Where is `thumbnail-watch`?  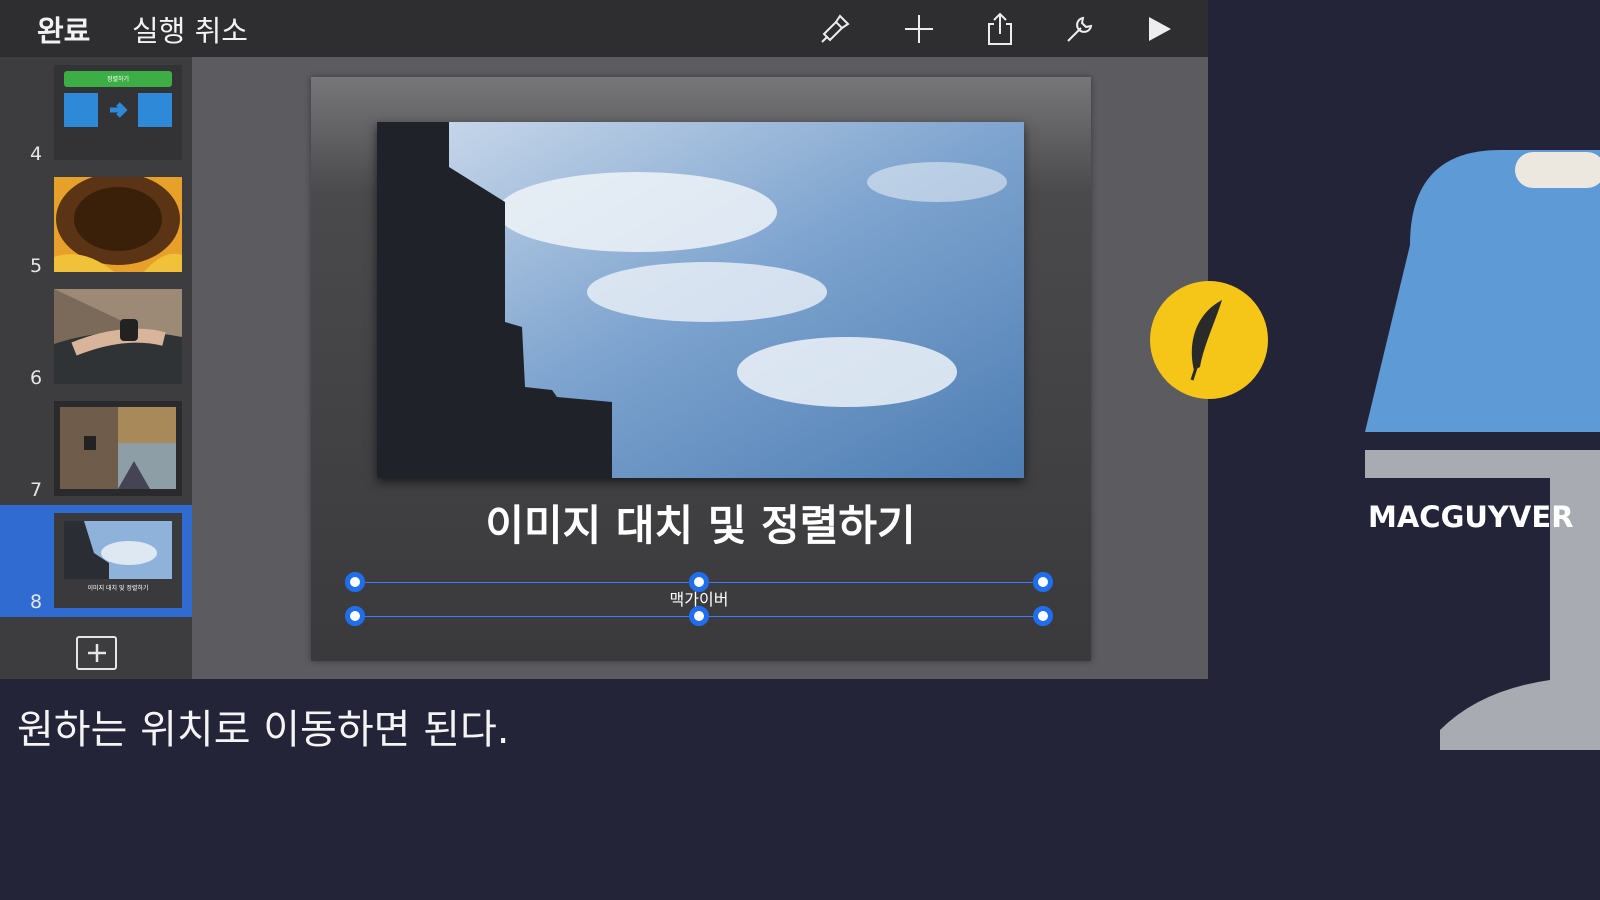 thumbnail-watch is located at coordinates (118, 336).